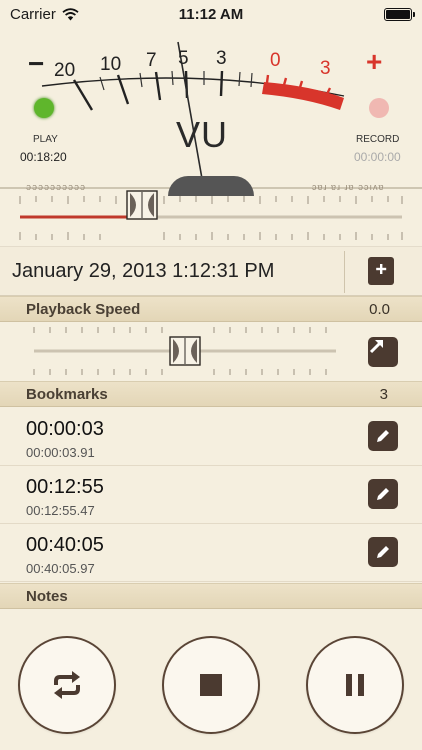 This screenshot has height=750, width=422. What do you see at coordinates (65, 487) in the screenshot?
I see `bookmark-time: 00:12:55` at bounding box center [65, 487].